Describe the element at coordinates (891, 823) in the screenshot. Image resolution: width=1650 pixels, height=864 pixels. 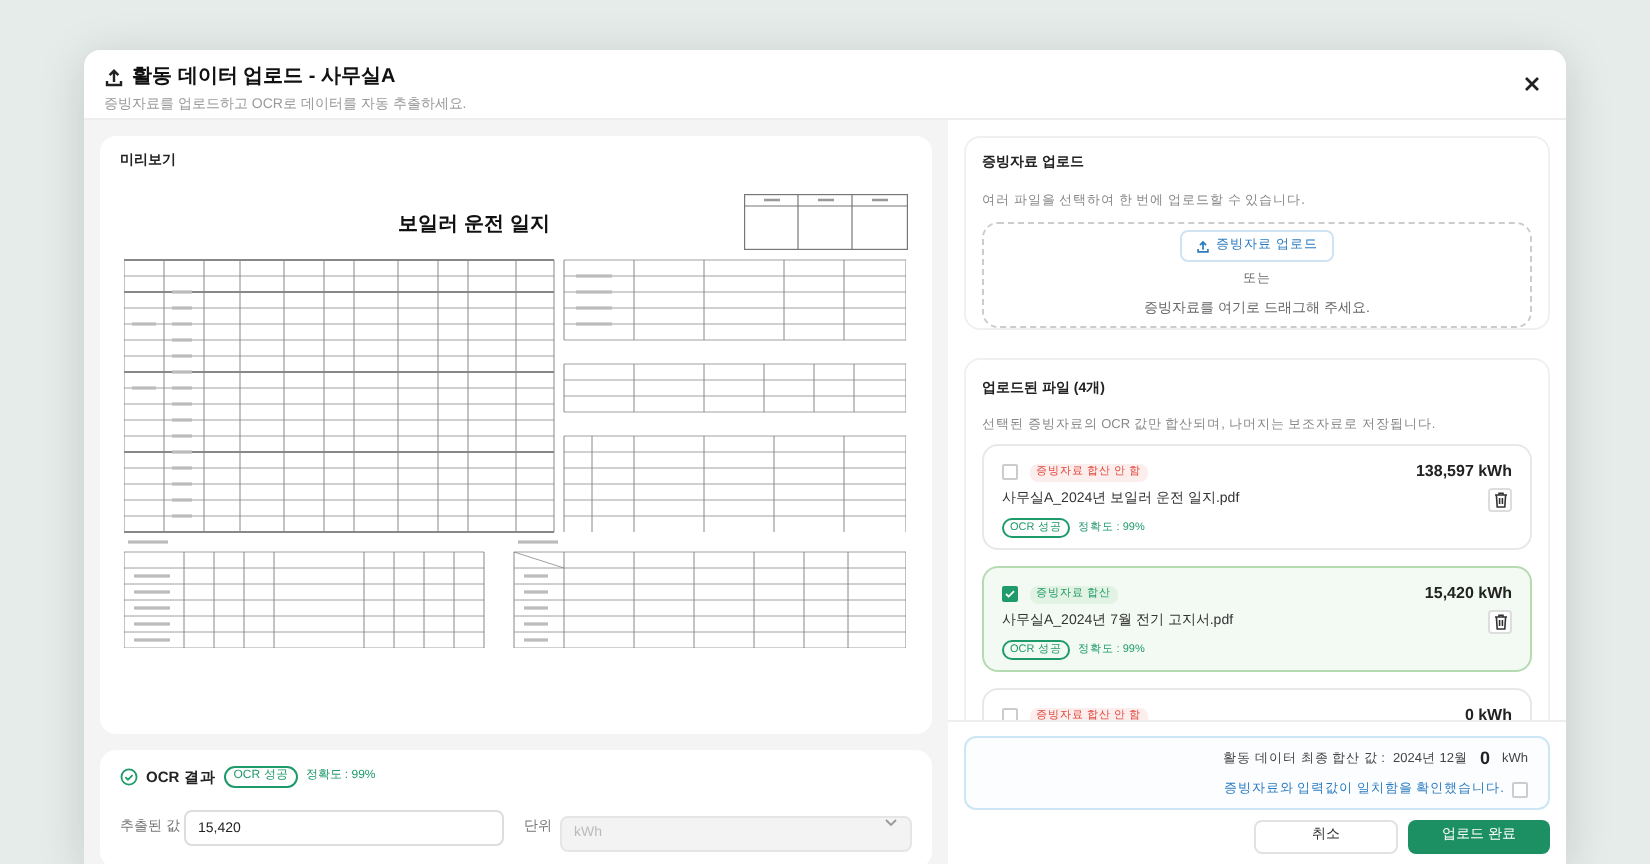
I see `chevron-down-icon` at that location.